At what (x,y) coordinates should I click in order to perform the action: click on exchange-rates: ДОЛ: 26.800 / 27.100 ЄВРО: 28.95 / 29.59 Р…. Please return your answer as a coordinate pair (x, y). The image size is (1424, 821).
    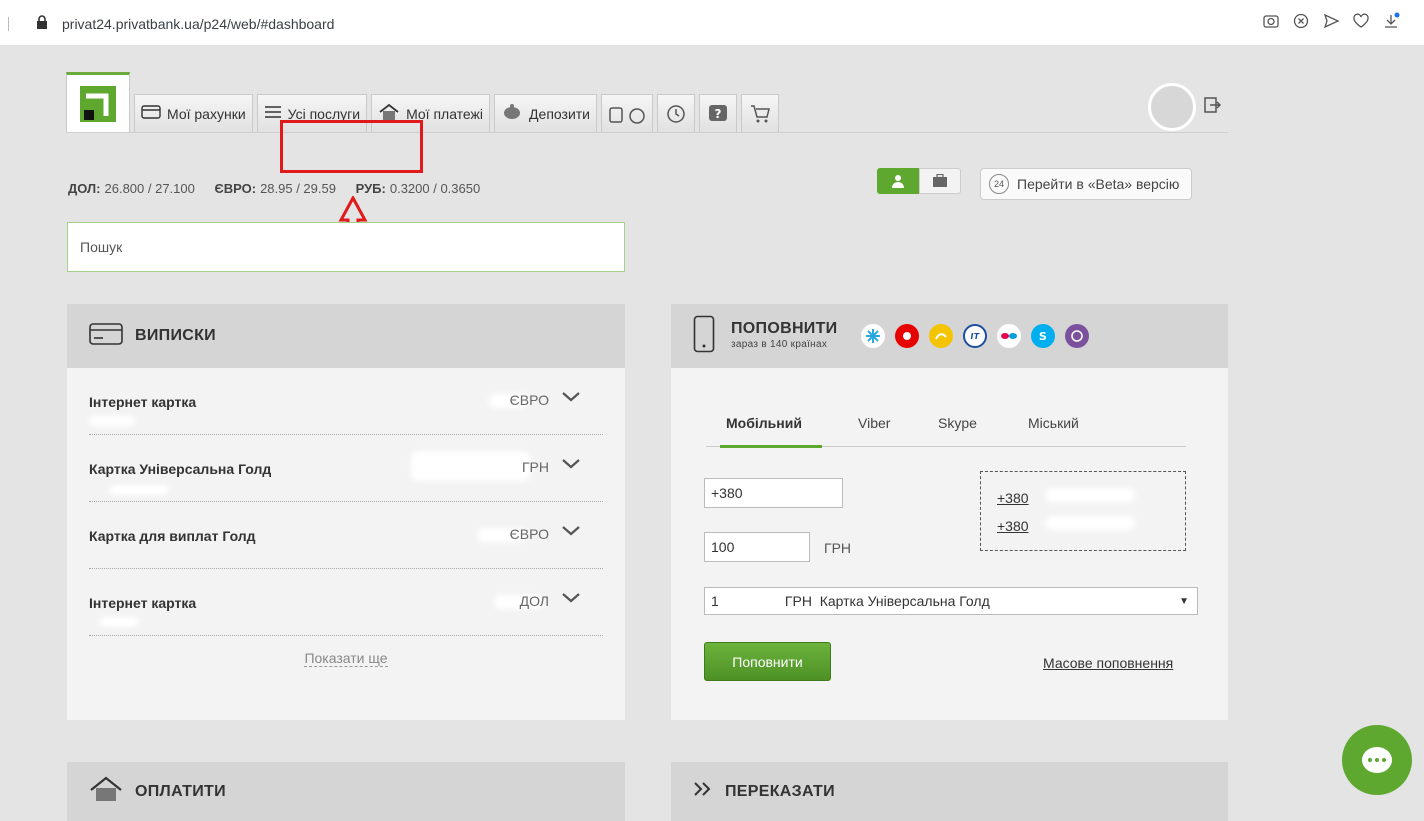
    Looking at the image, I should click on (282, 188).